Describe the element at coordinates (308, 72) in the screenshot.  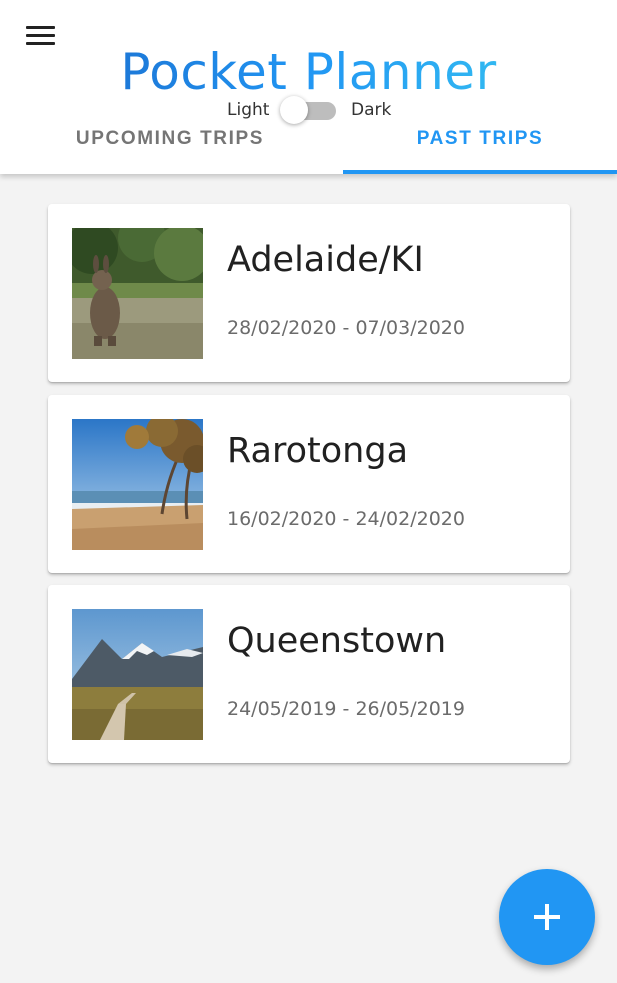
I see `app-title: Pocket Planner` at that location.